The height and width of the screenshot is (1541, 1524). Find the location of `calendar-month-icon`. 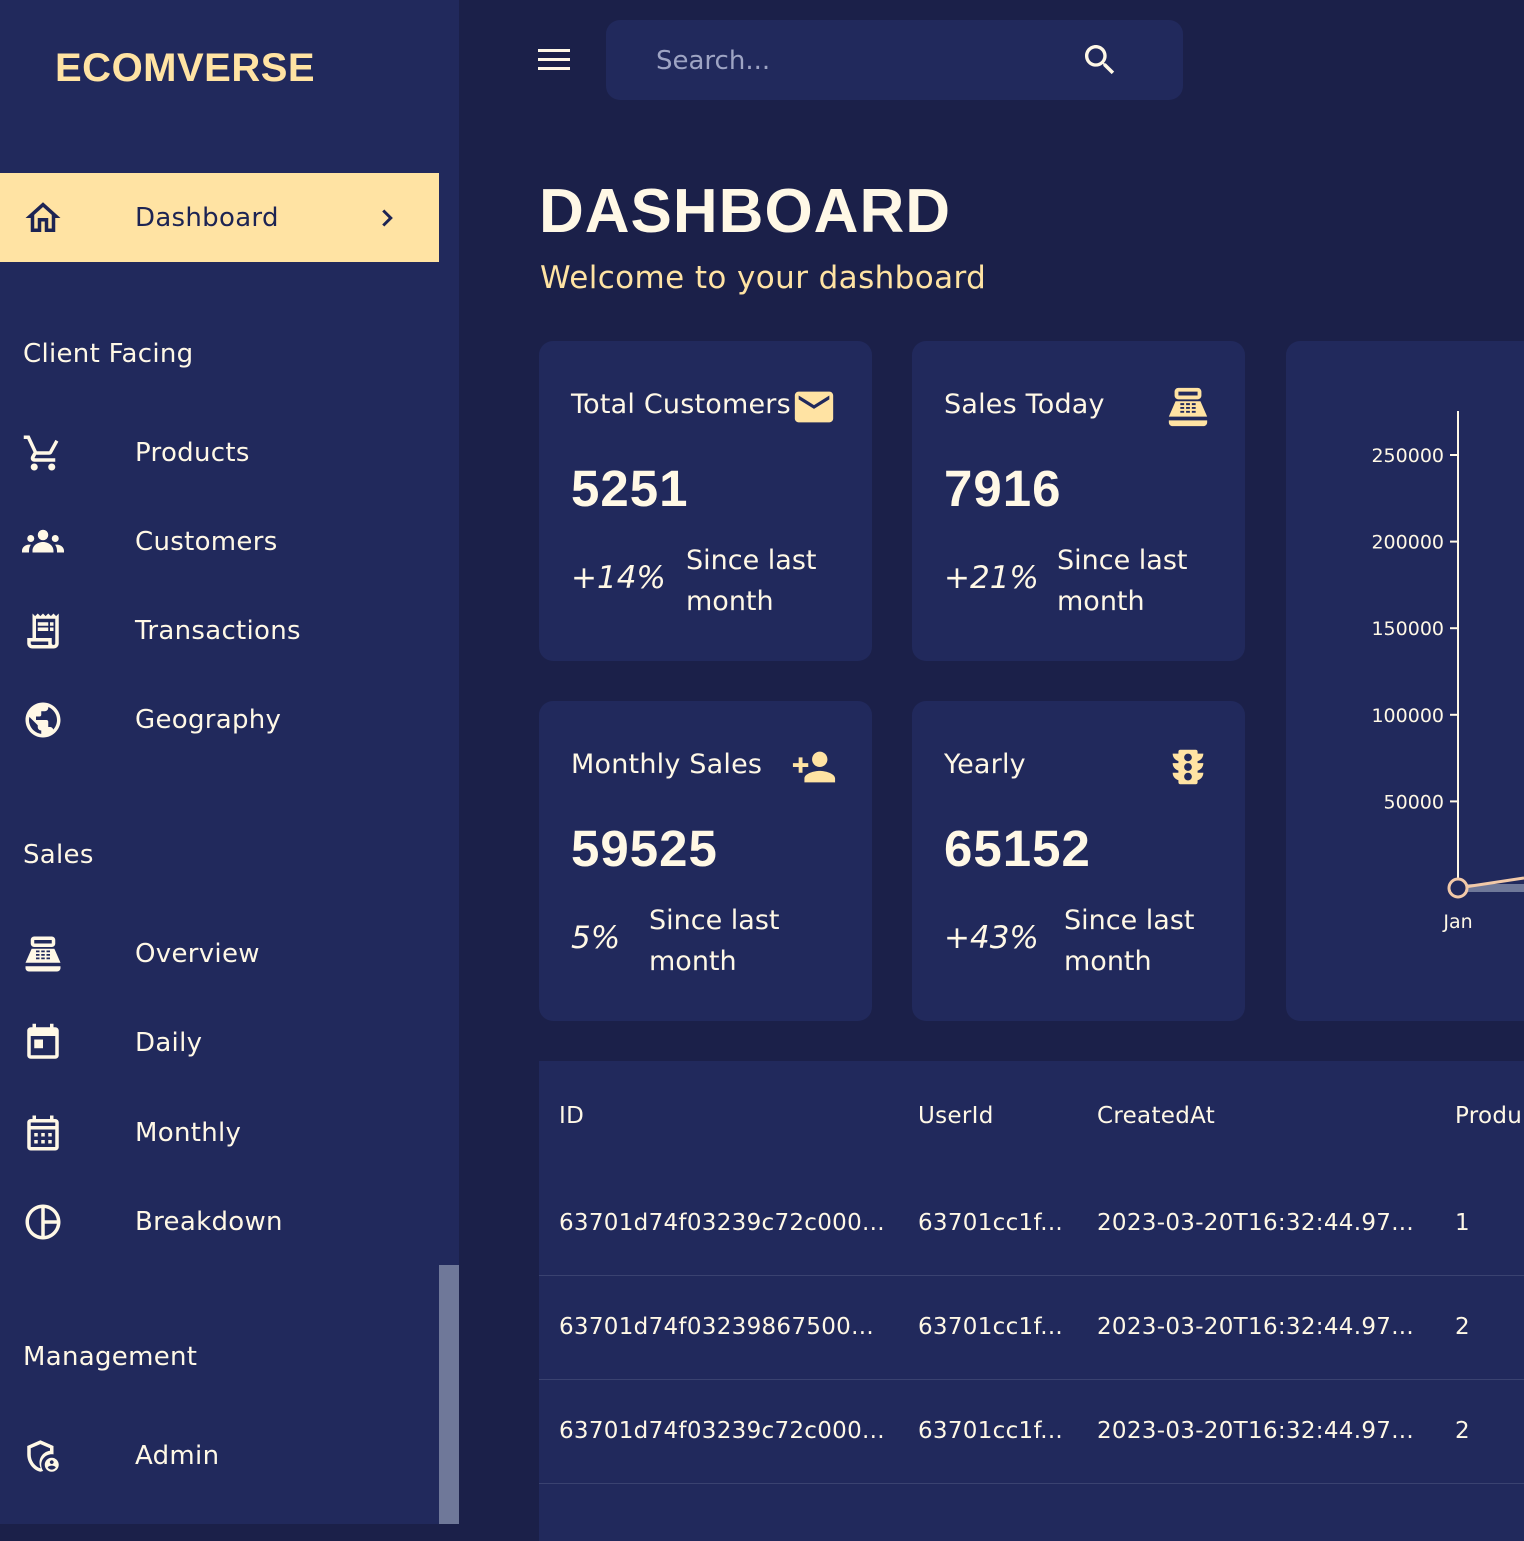

calendar-month-icon is located at coordinates (43, 1133).